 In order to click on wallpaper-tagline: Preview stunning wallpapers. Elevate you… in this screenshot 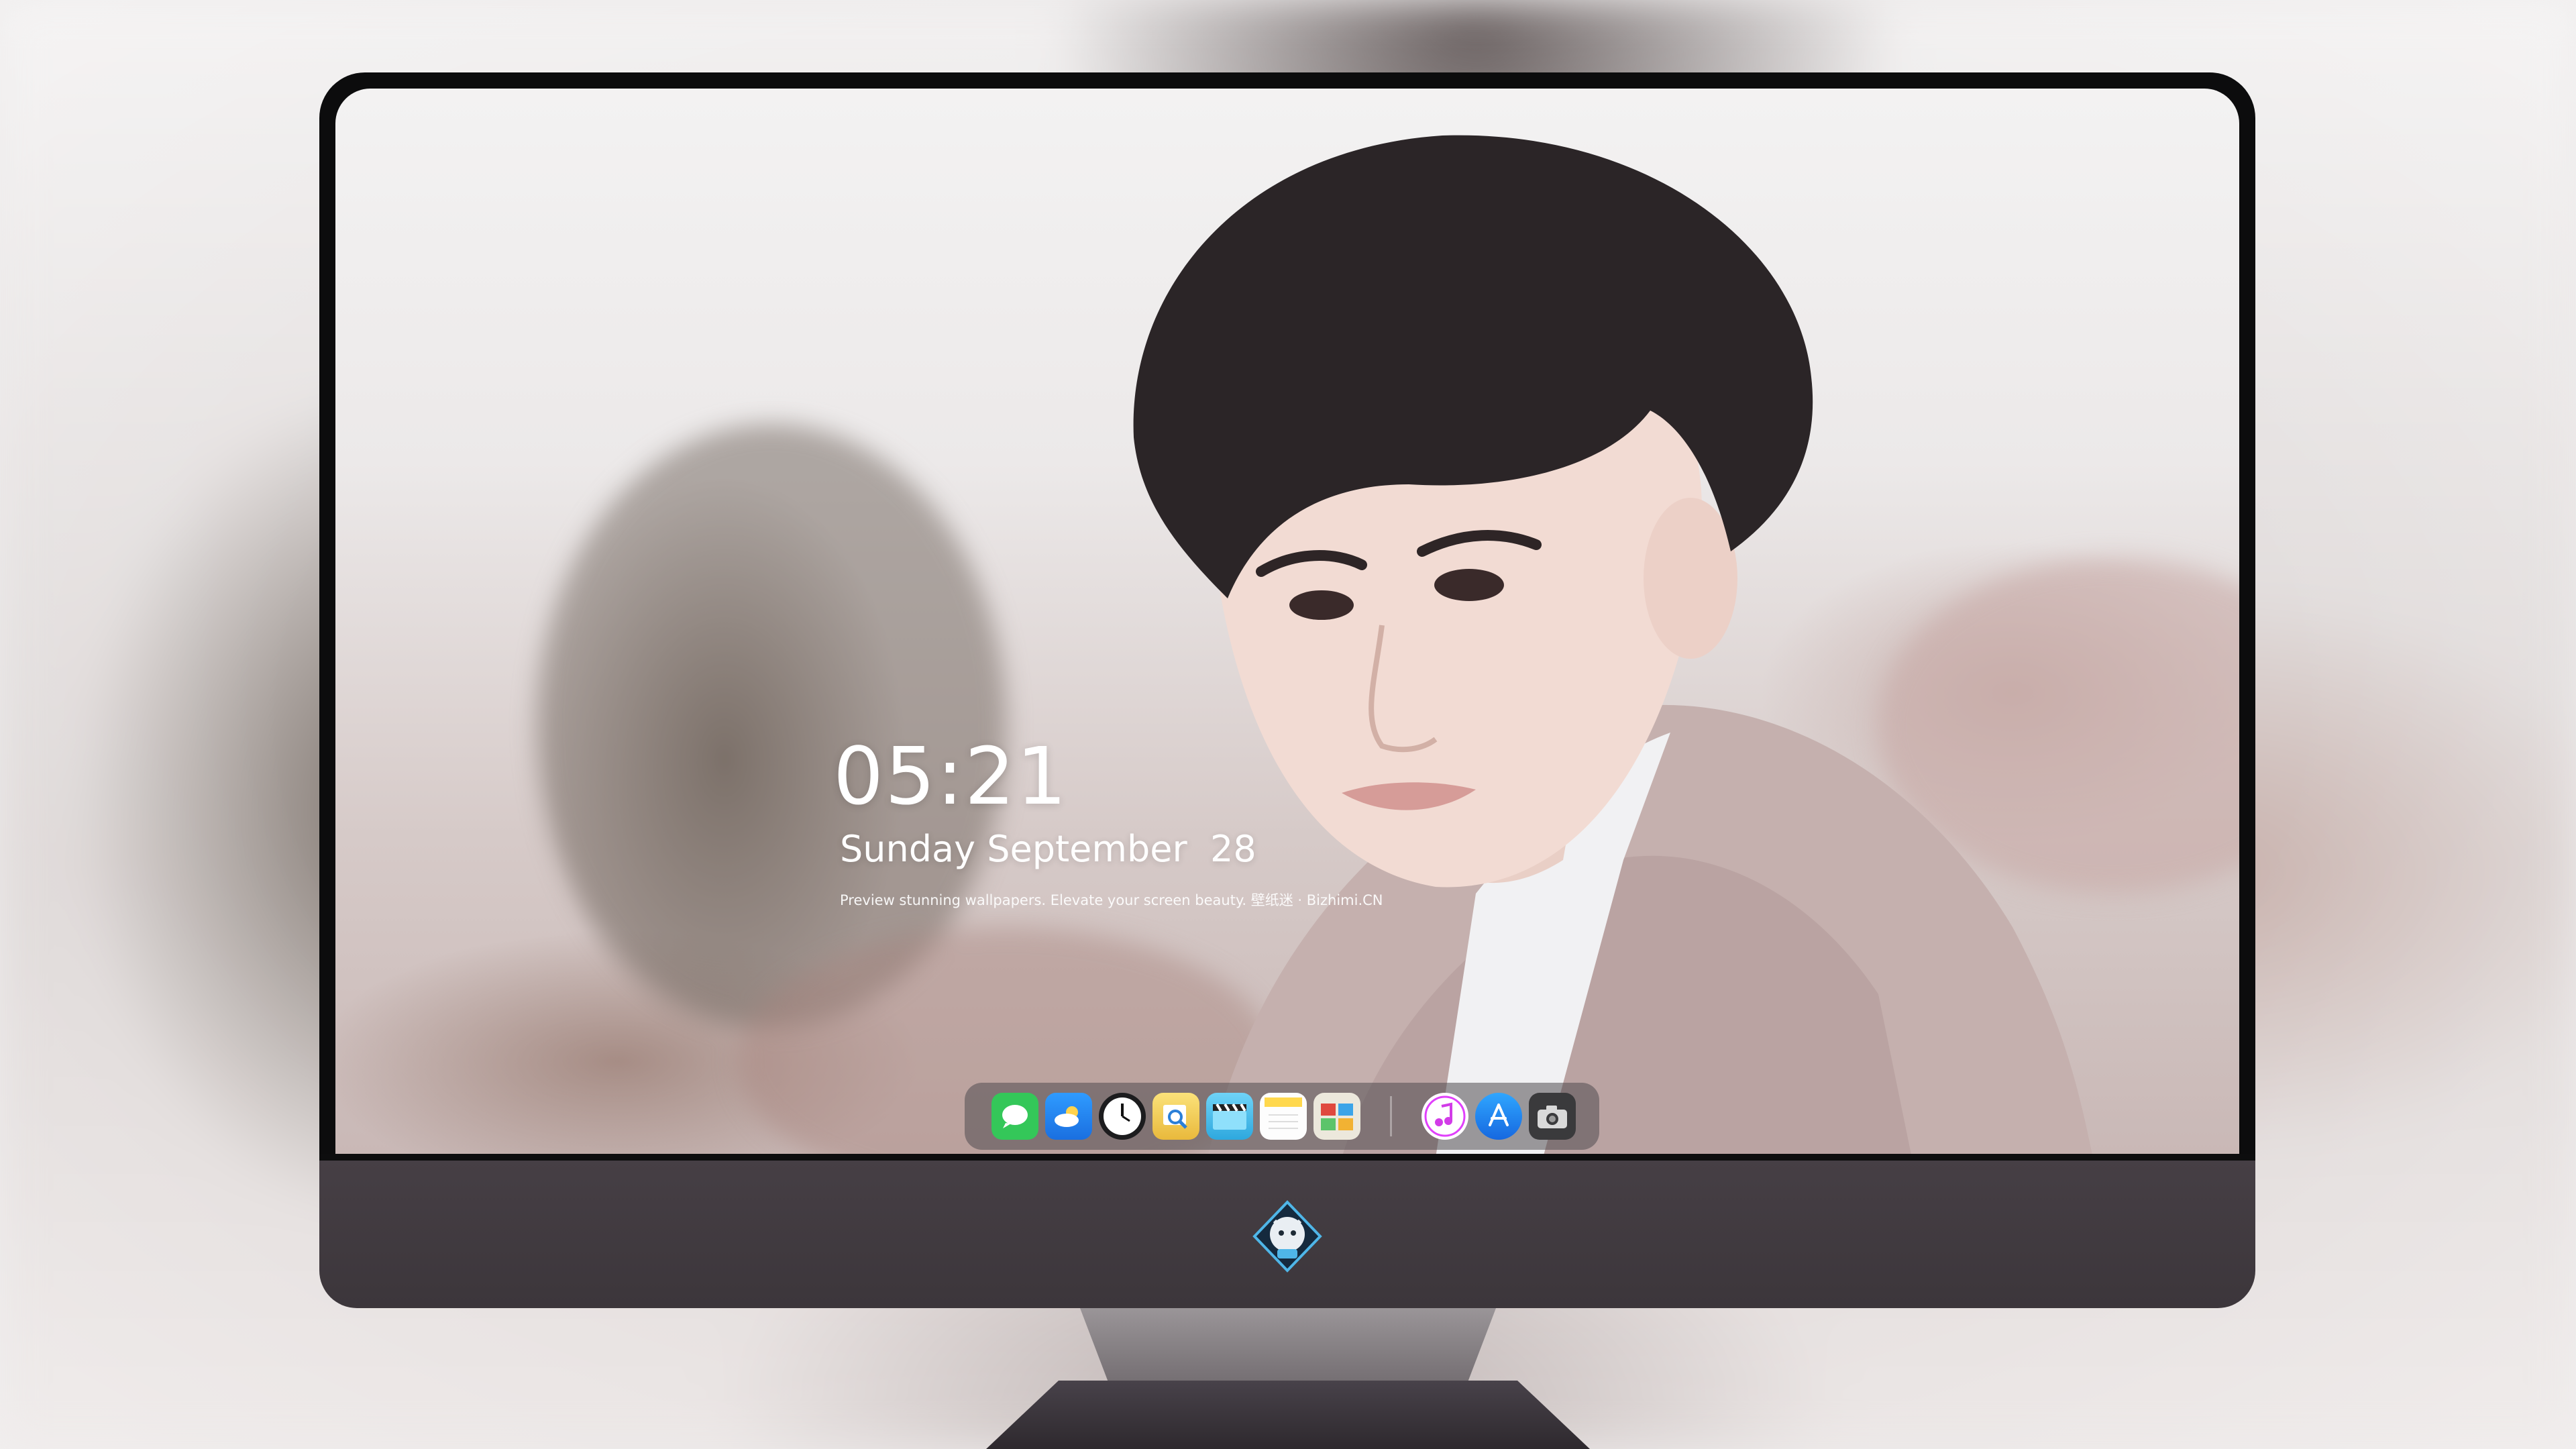, I will do `click(1111, 900)`.